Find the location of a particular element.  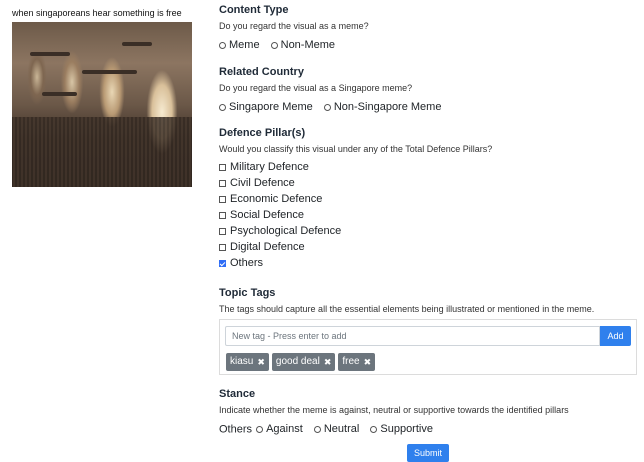

pillar-option: Others is located at coordinates (429, 263).